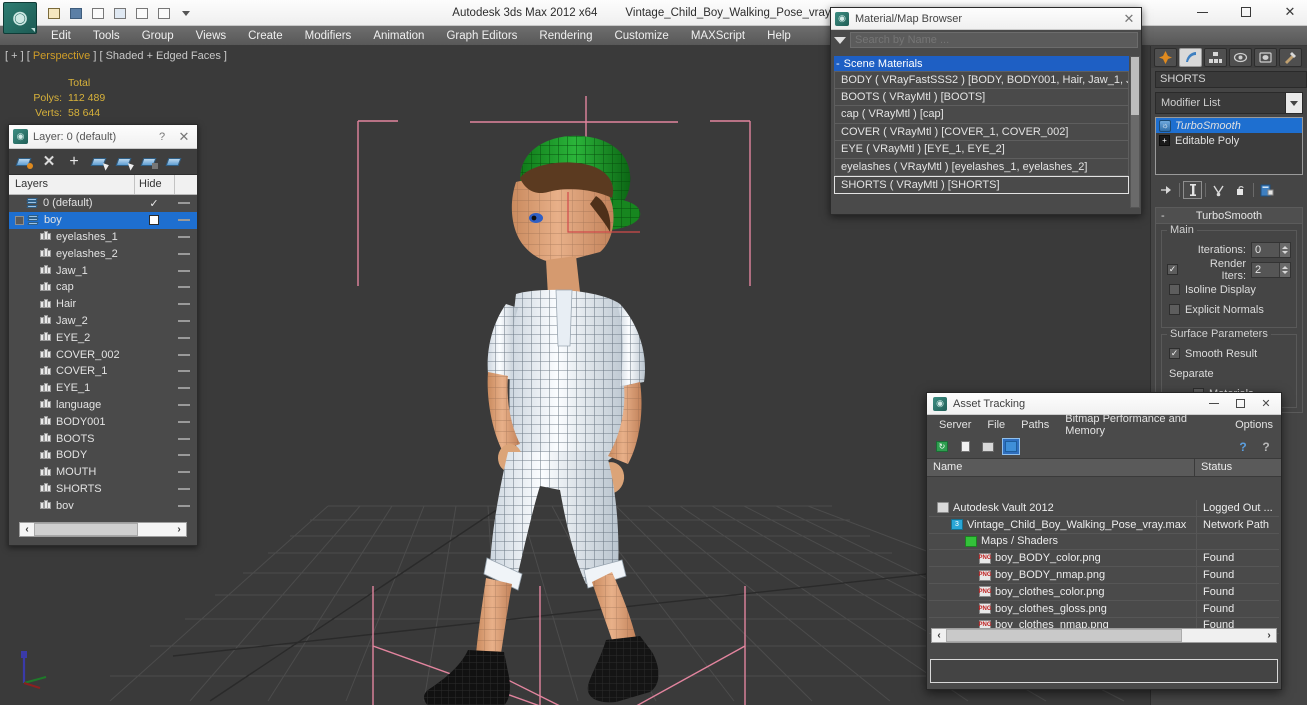 The width and height of the screenshot is (1307, 705). What do you see at coordinates (1293, 103) in the screenshot?
I see `chevron-down-icon` at bounding box center [1293, 103].